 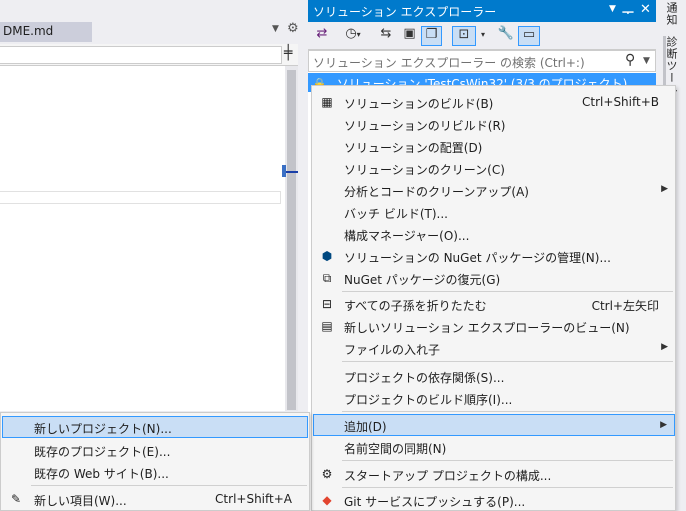 What do you see at coordinates (253, 499) in the screenshot?
I see `menu-item-shortcut: Ctrl+Shift+A` at bounding box center [253, 499].